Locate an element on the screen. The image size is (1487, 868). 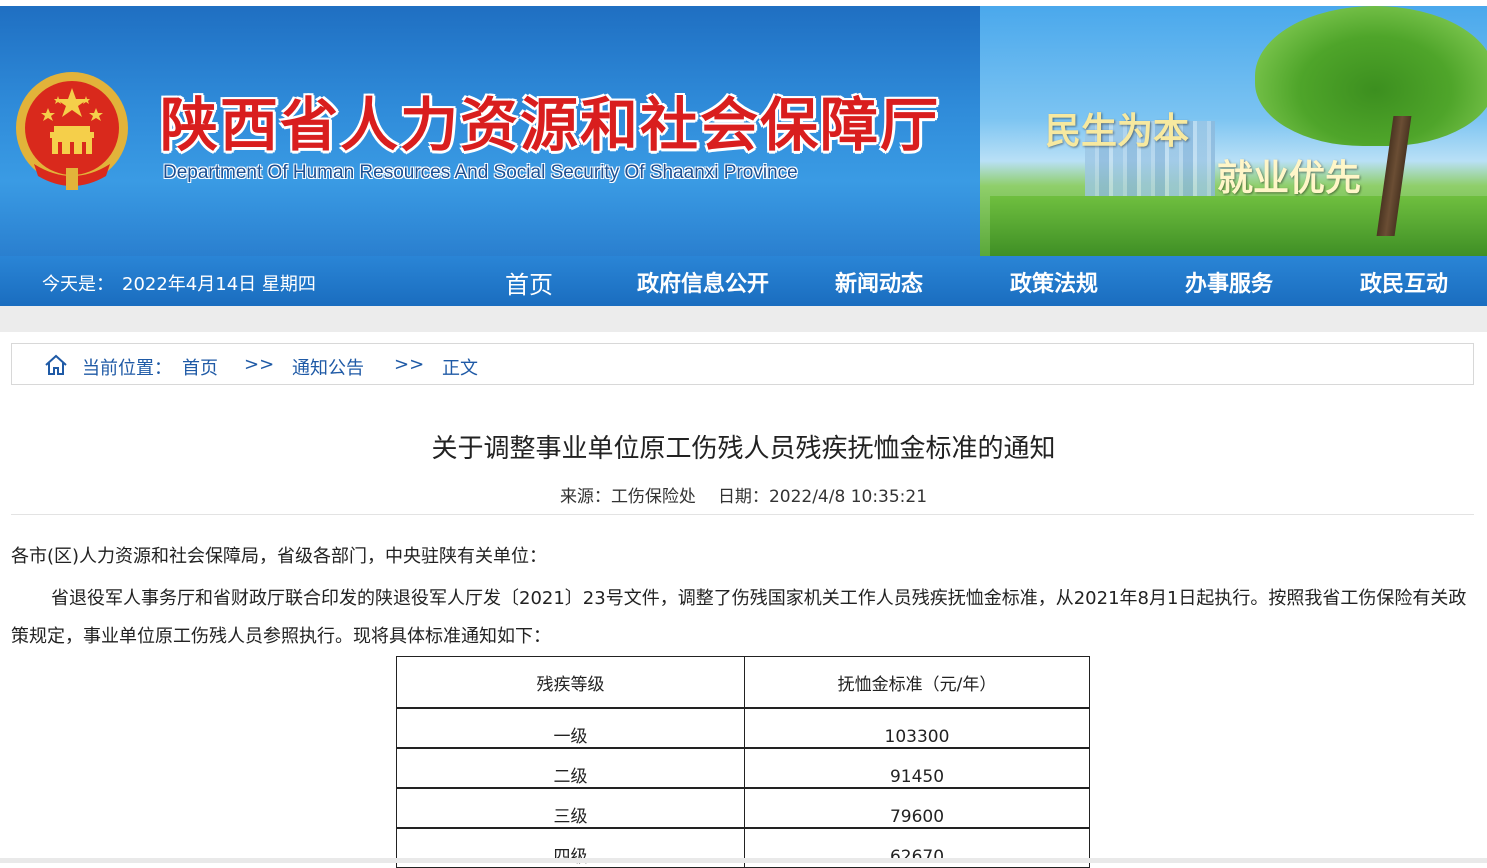
nav-item-interaction: 政民互动 is located at coordinates (1404, 282).